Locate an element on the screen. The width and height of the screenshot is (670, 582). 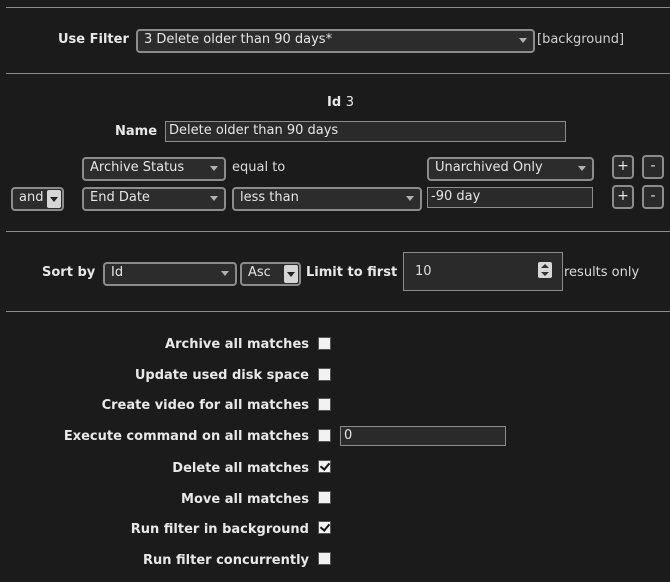
archive-all-checkbox is located at coordinates (324, 343).